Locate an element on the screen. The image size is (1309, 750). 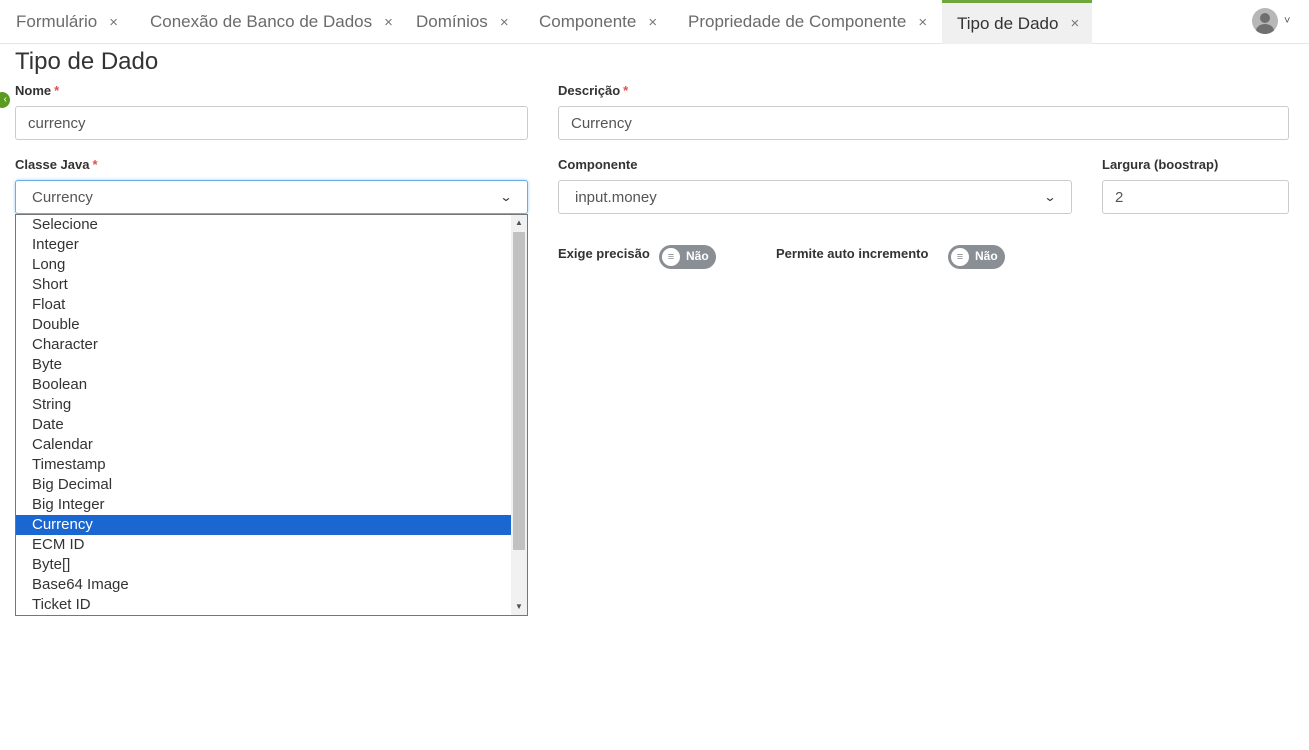
scroll-thumb is located at coordinates (519, 391).